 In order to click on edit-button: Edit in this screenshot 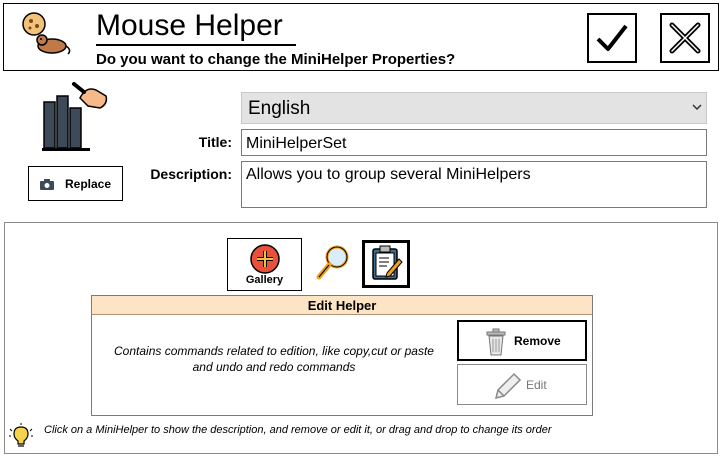, I will do `click(522, 384)`.